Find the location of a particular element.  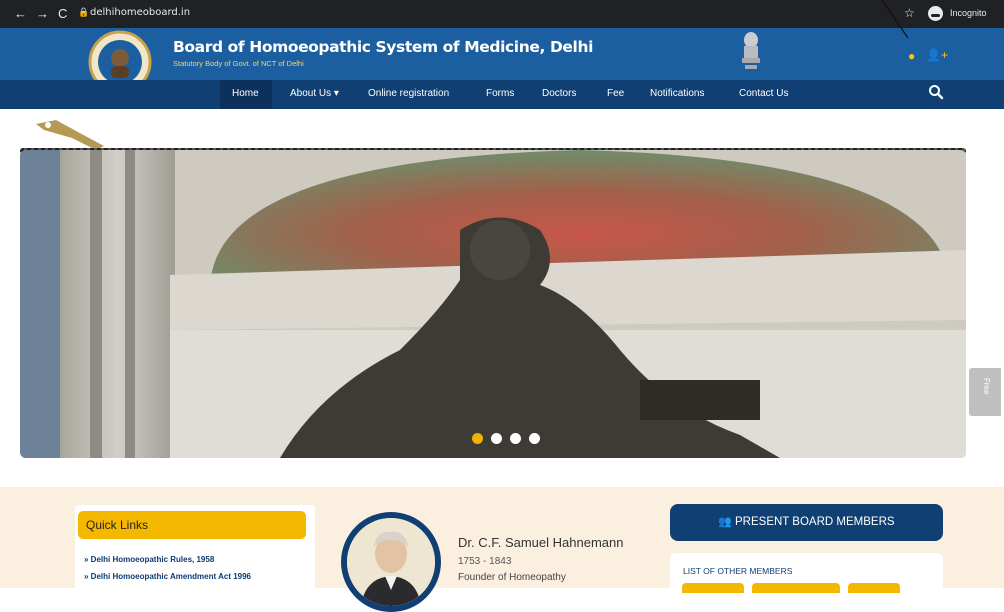

back-arrow-icon: ← is located at coordinates (20, 13).